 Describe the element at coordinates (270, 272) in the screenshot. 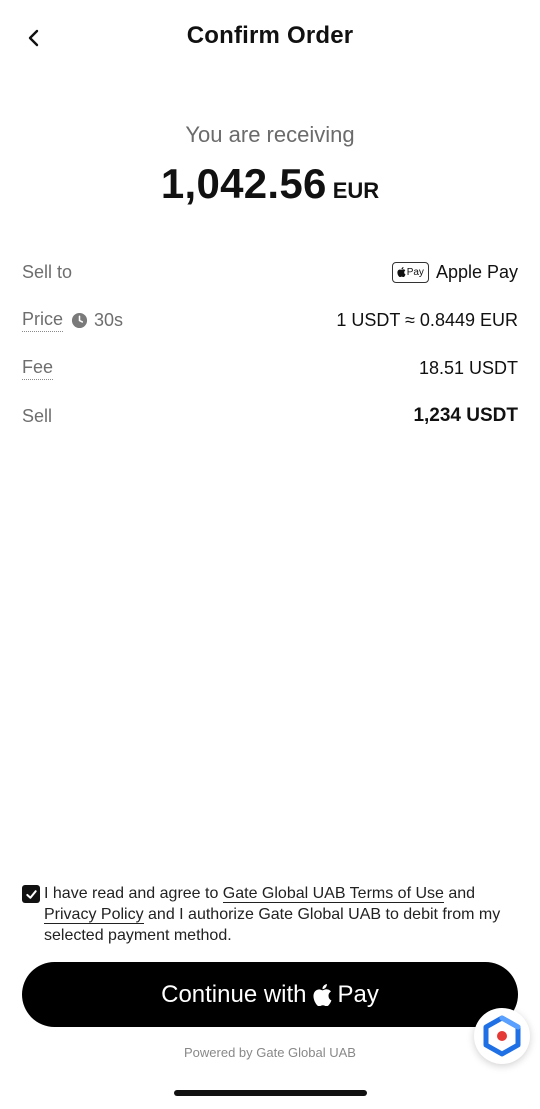

I see `detail-row-sell-to: Sell to Pay Apple Pay` at that location.